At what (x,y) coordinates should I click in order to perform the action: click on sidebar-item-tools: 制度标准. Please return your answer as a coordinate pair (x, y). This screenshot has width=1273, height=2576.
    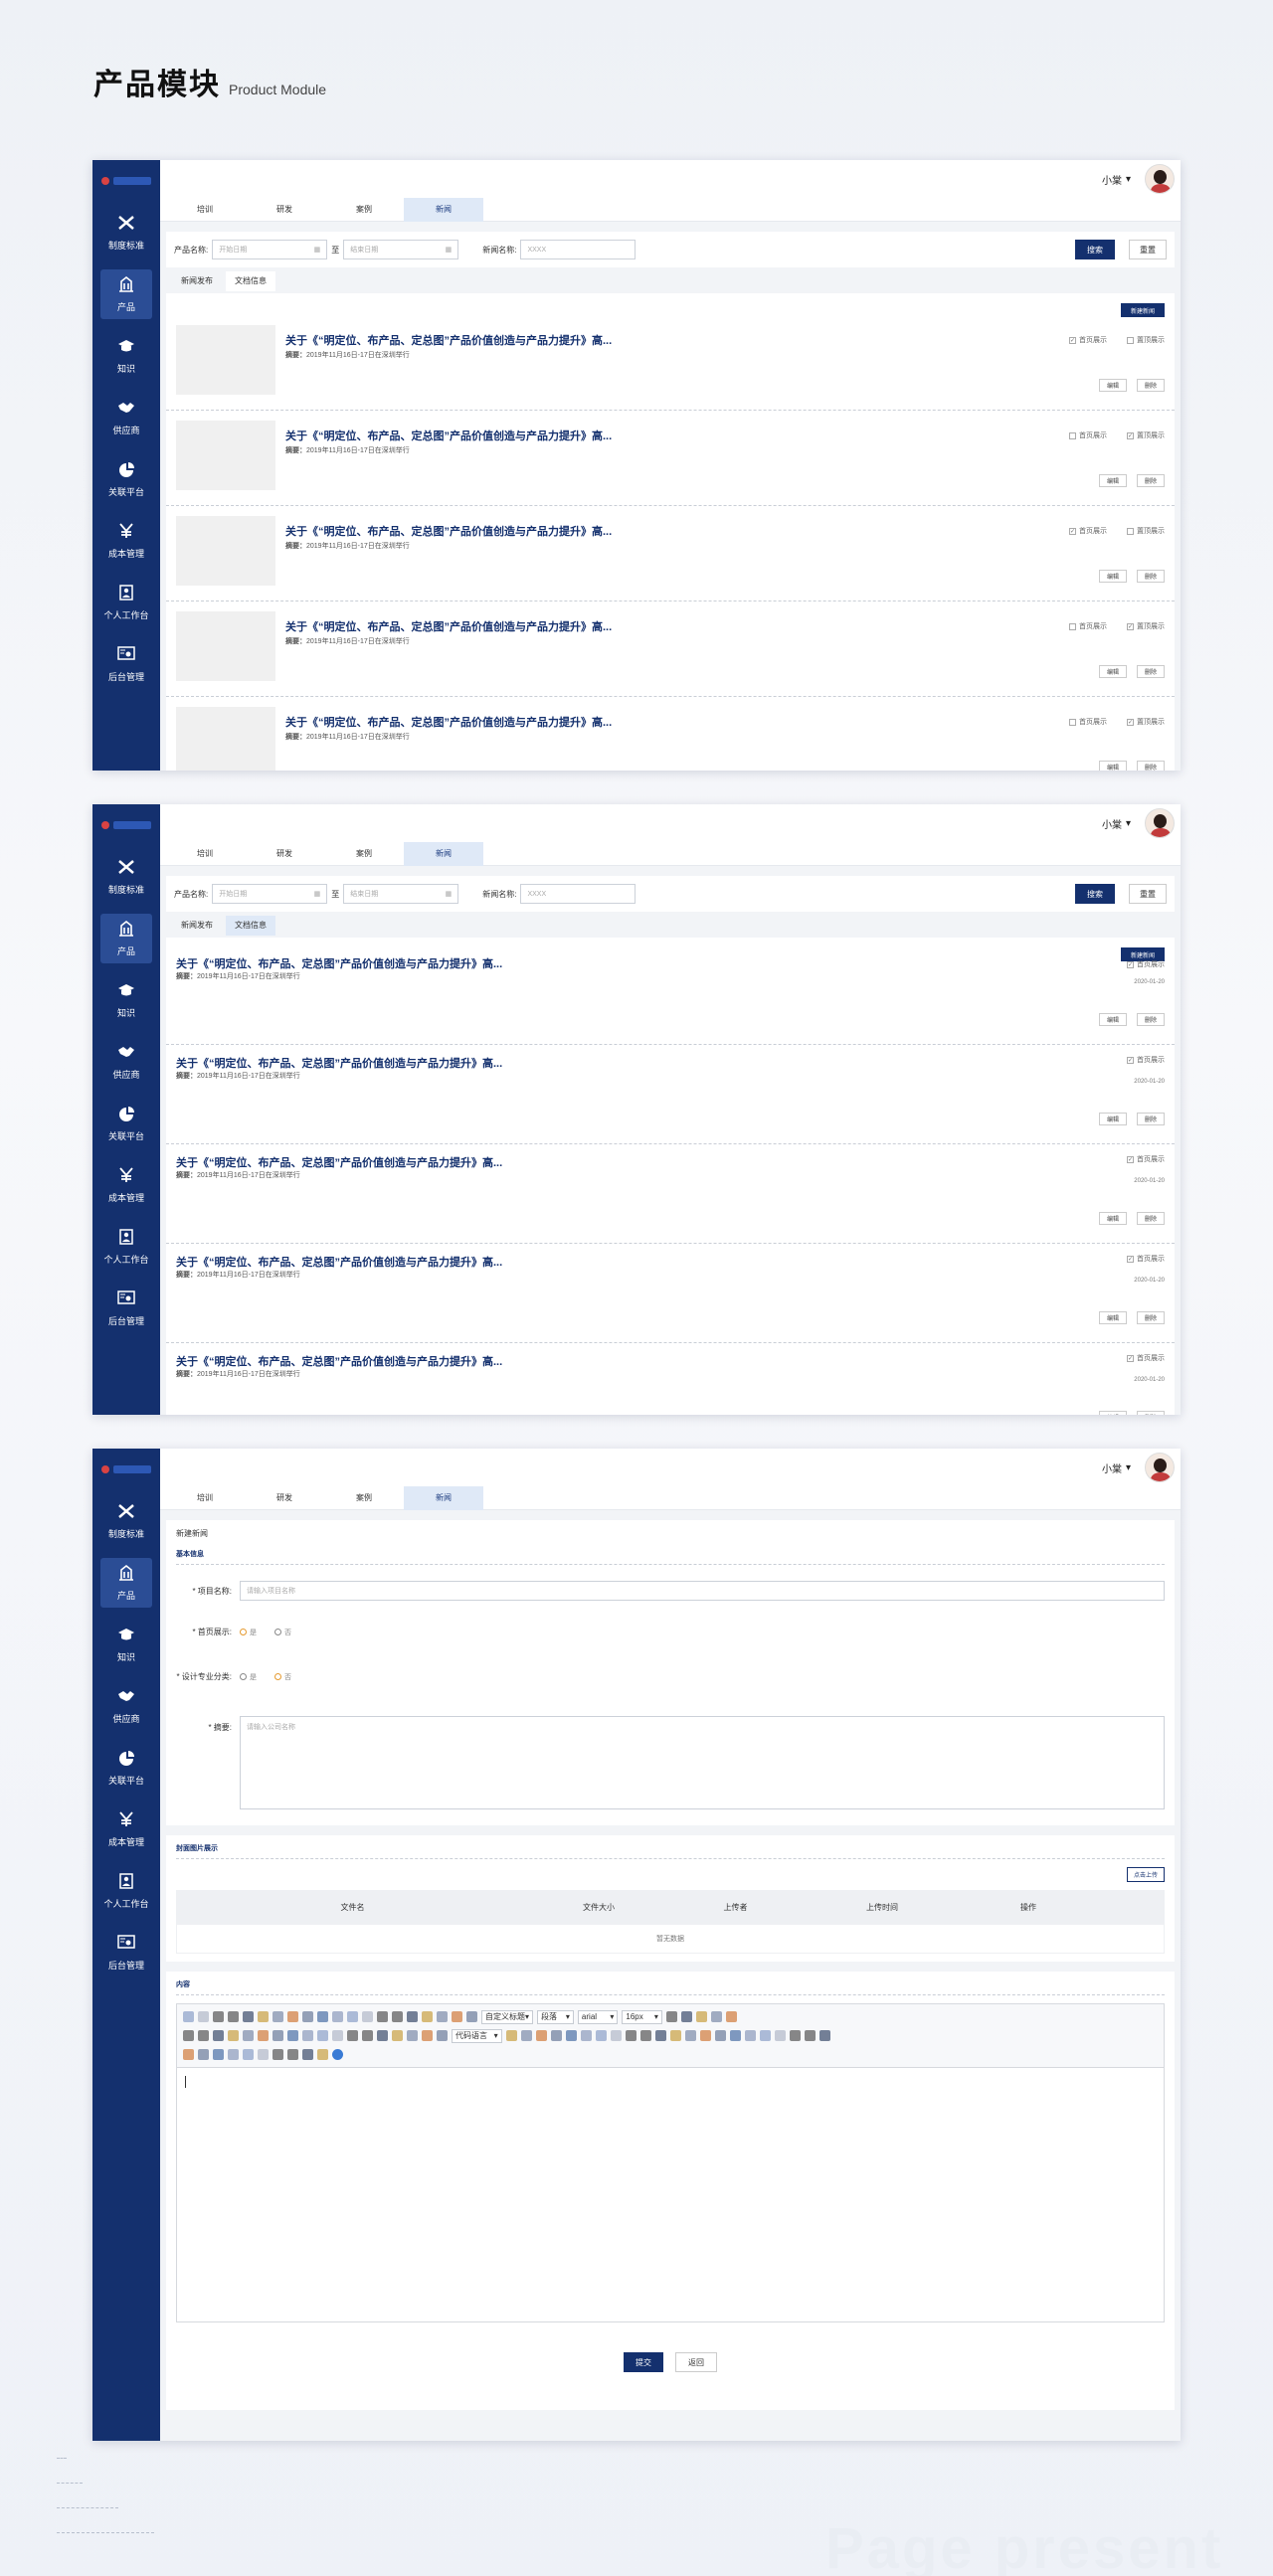
    Looking at the image, I should click on (126, 1521).